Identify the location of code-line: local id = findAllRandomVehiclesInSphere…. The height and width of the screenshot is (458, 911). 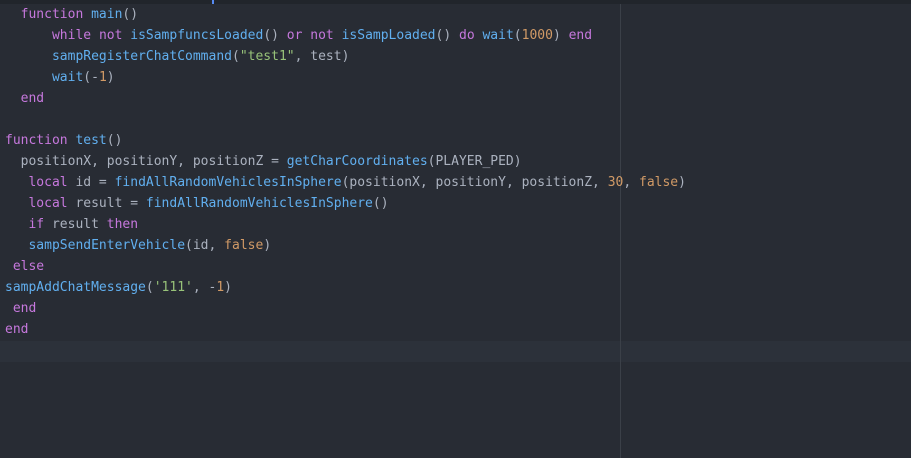
(345, 182).